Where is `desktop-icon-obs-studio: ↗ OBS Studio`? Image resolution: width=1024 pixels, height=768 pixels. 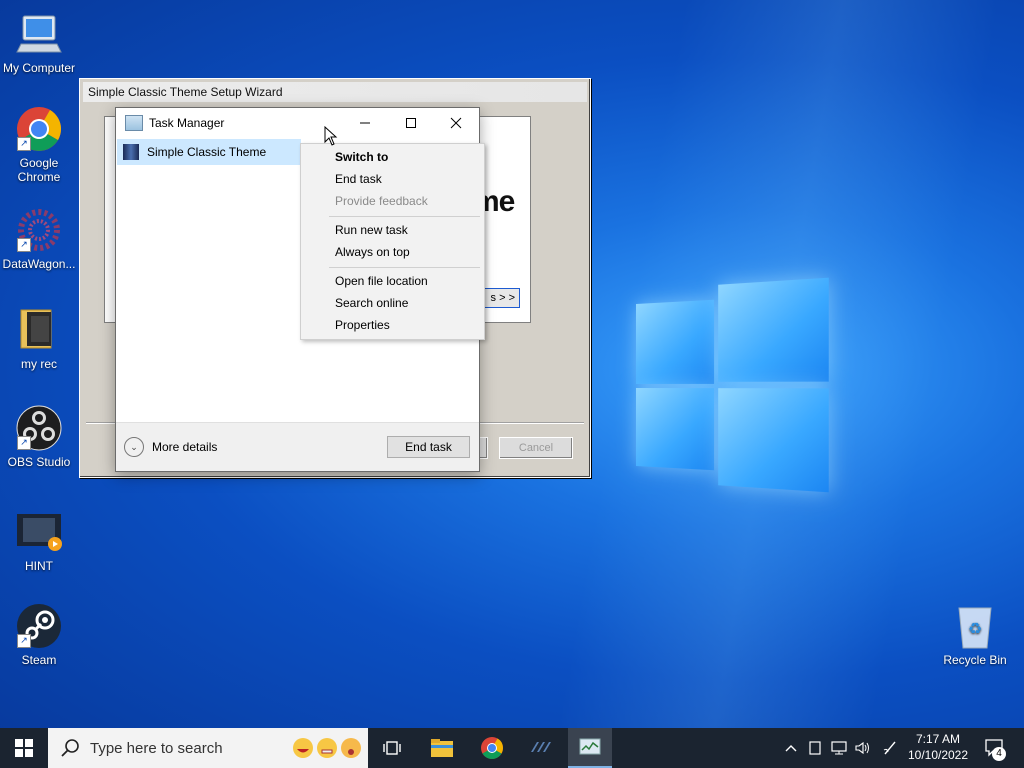 desktop-icon-obs-studio: ↗ OBS Studio is located at coordinates (39, 436).